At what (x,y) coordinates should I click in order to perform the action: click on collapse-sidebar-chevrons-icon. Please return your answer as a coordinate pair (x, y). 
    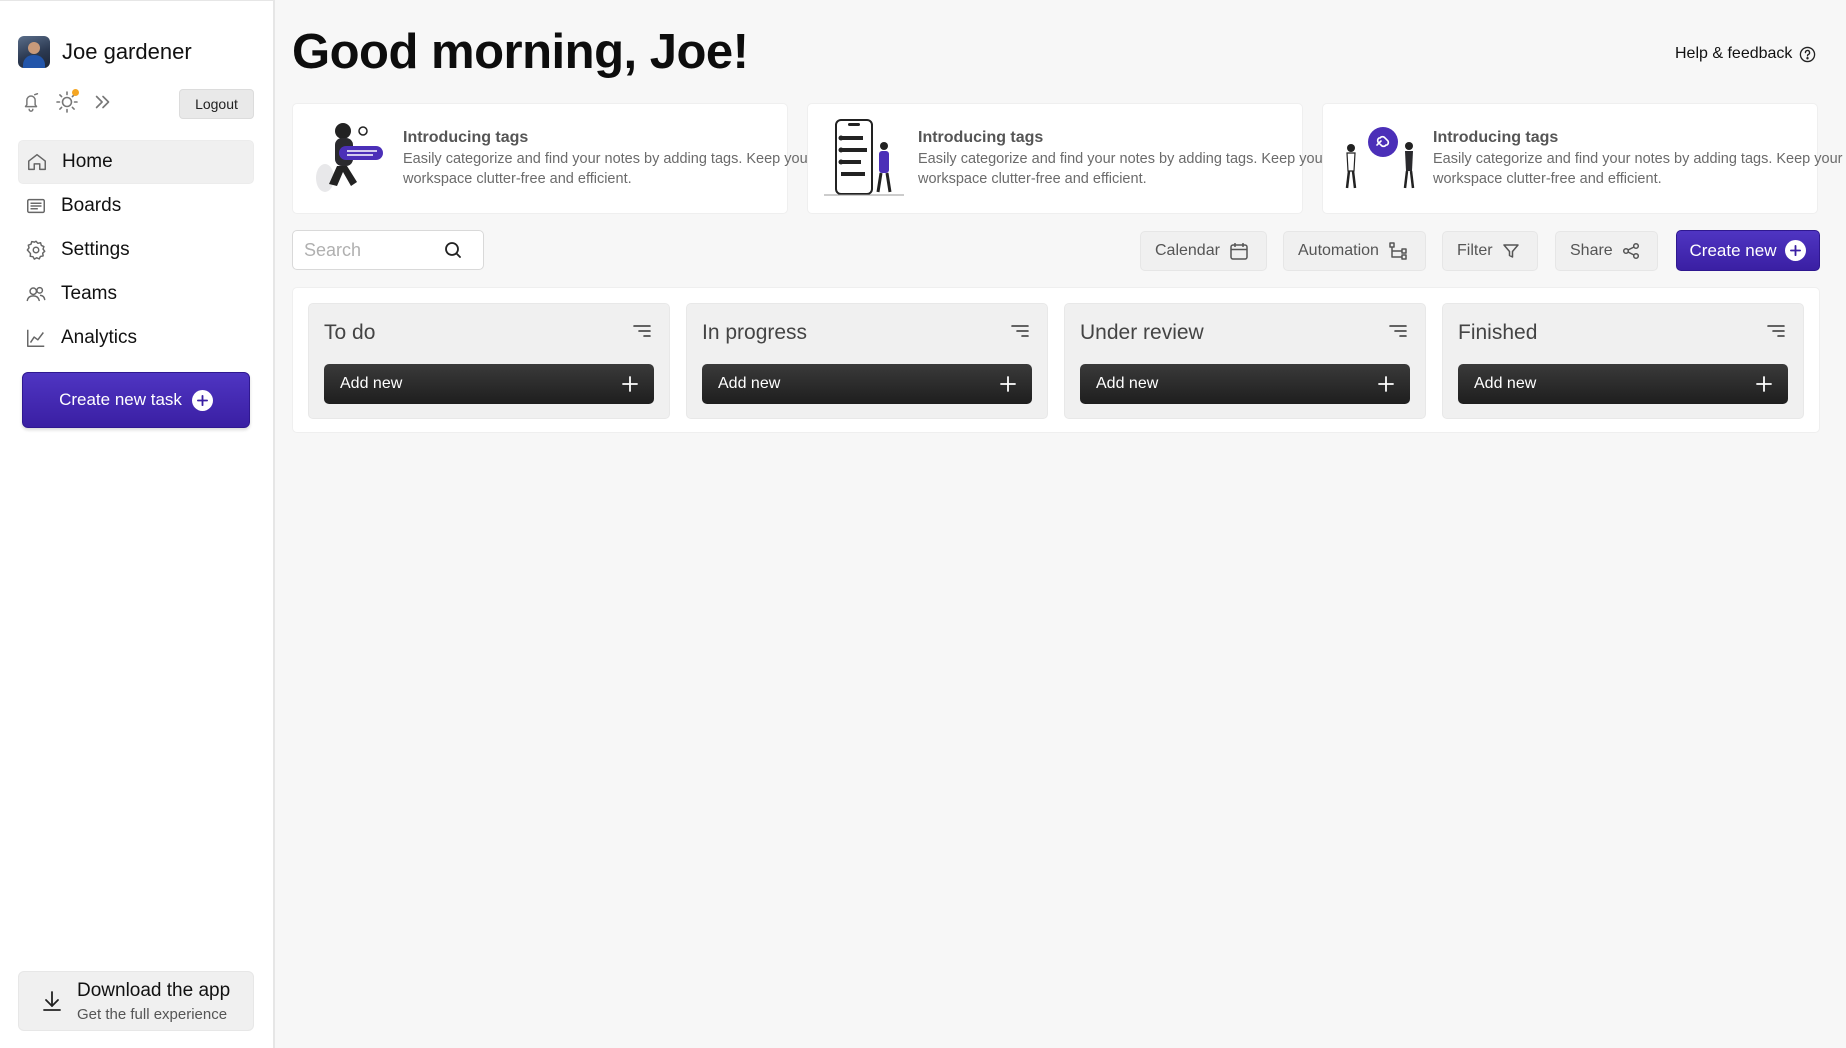
    Looking at the image, I should click on (103, 102).